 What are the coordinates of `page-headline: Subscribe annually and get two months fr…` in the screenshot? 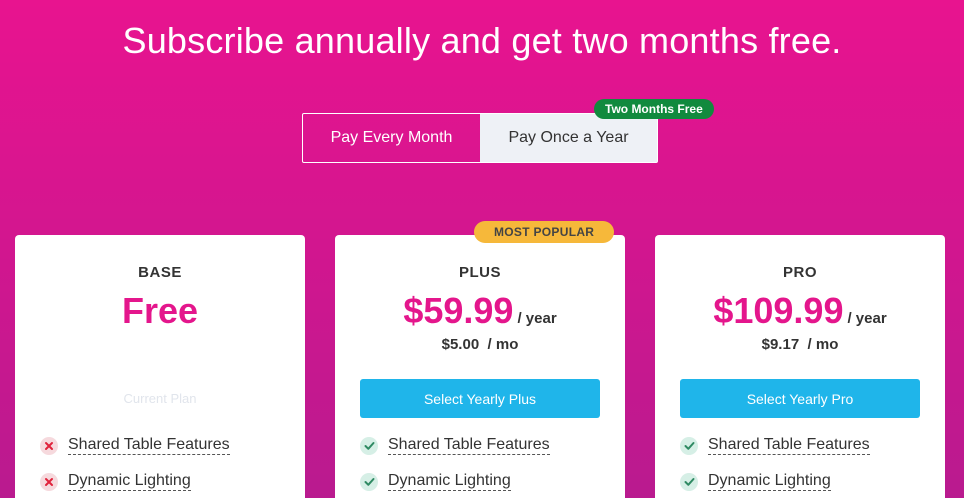 It's located at (482, 40).